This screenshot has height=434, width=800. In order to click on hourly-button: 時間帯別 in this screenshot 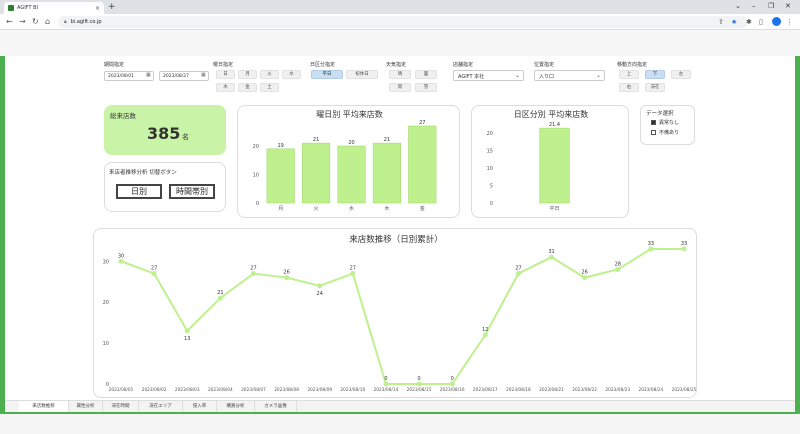, I will do `click(192, 191)`.